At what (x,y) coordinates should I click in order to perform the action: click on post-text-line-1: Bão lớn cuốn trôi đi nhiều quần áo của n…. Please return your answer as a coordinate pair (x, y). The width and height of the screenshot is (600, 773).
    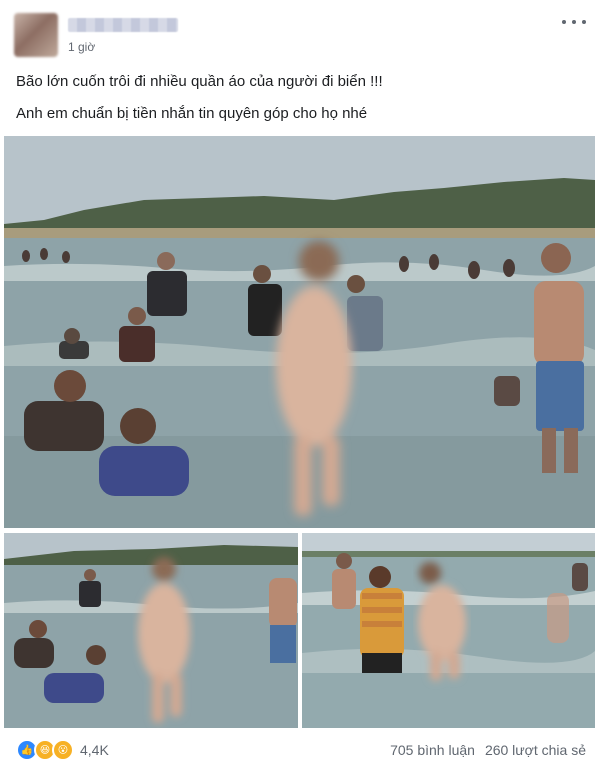
    Looking at the image, I should click on (199, 81).